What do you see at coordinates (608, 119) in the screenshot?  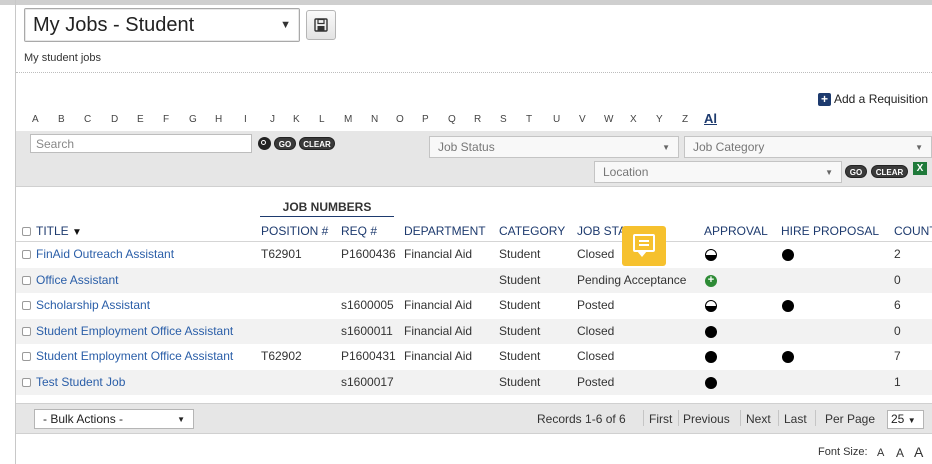 I see `alpha-letter: W` at bounding box center [608, 119].